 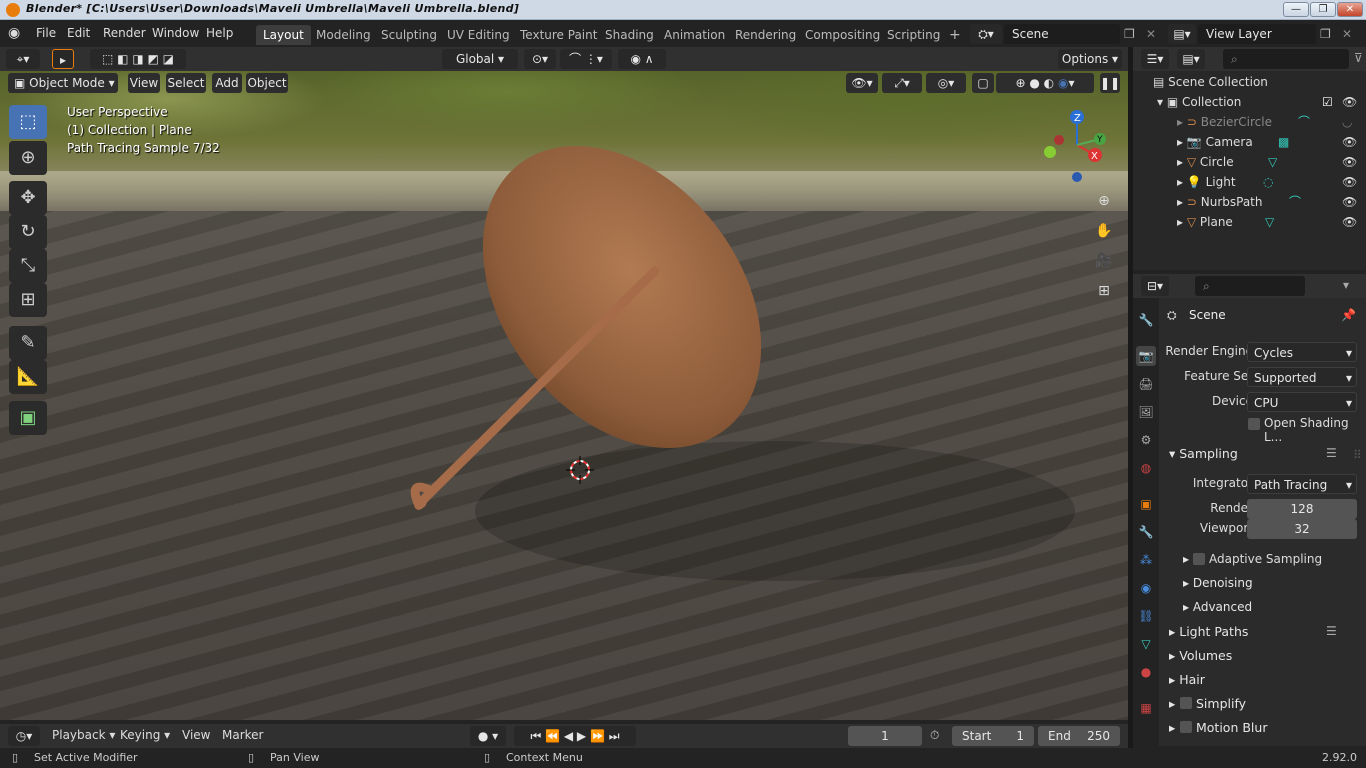 What do you see at coordinates (1296, 9) in the screenshot?
I see `minimize-button: —` at bounding box center [1296, 9].